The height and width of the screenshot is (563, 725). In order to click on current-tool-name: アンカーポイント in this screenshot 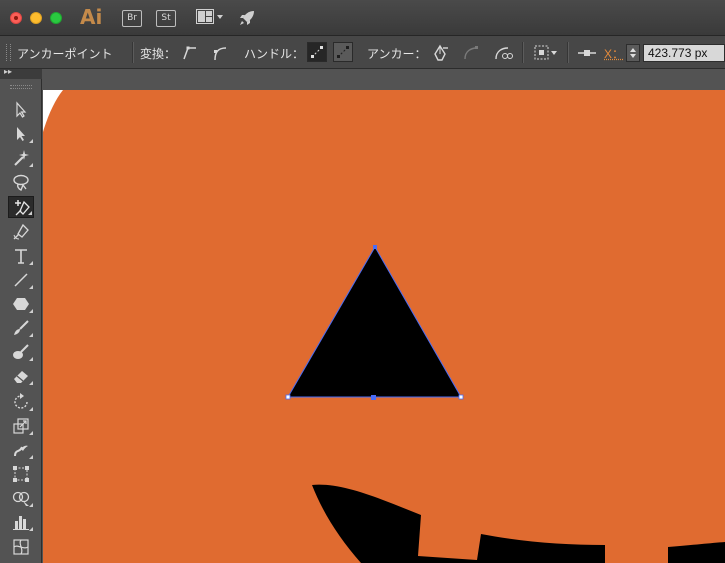, I will do `click(65, 54)`.